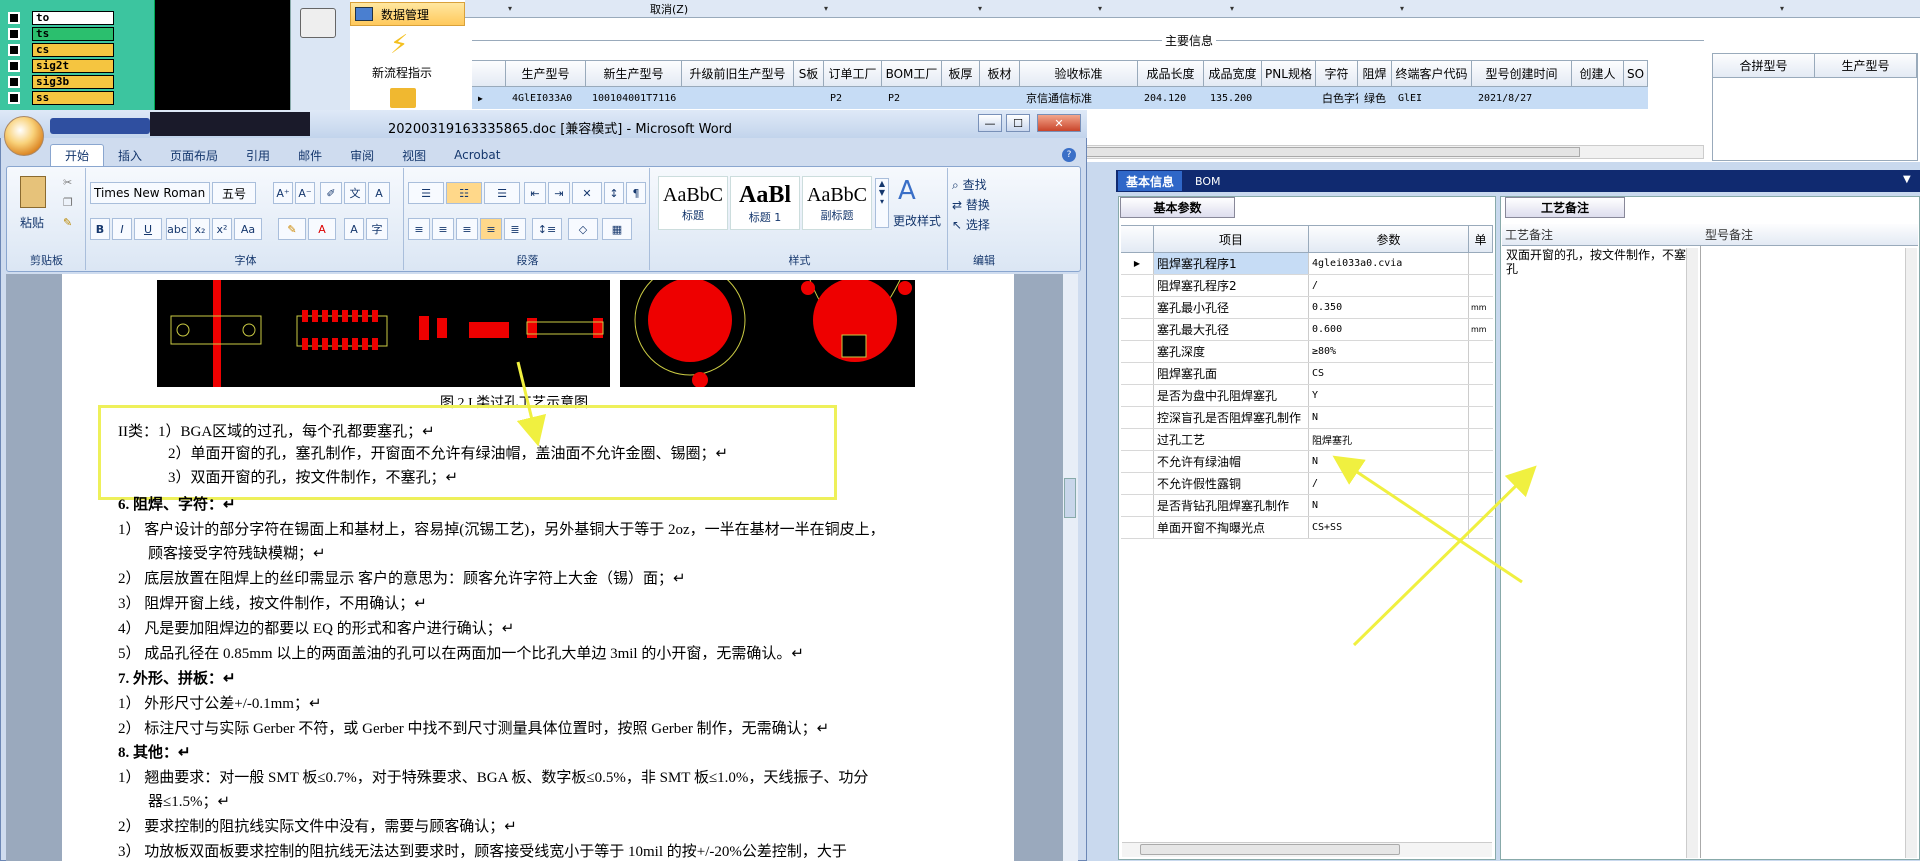 The image size is (1920, 861). Describe the element at coordinates (377, 229) in the screenshot. I see `enclose-char-icon: 字` at that location.